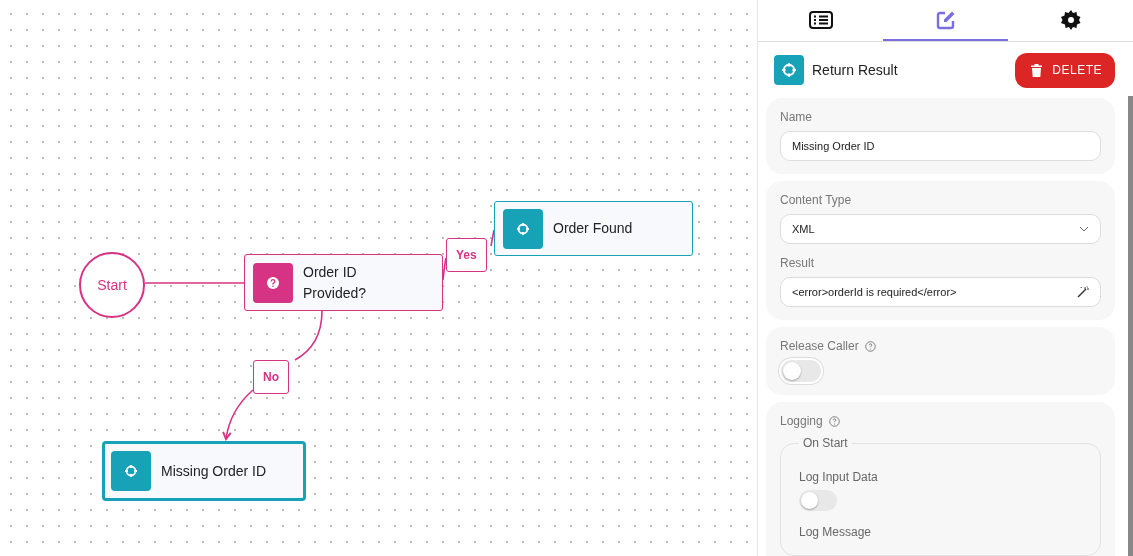 This screenshot has height=556, width=1133. Describe the element at coordinates (839, 477) in the screenshot. I see `field-label: Log Input Data` at that location.